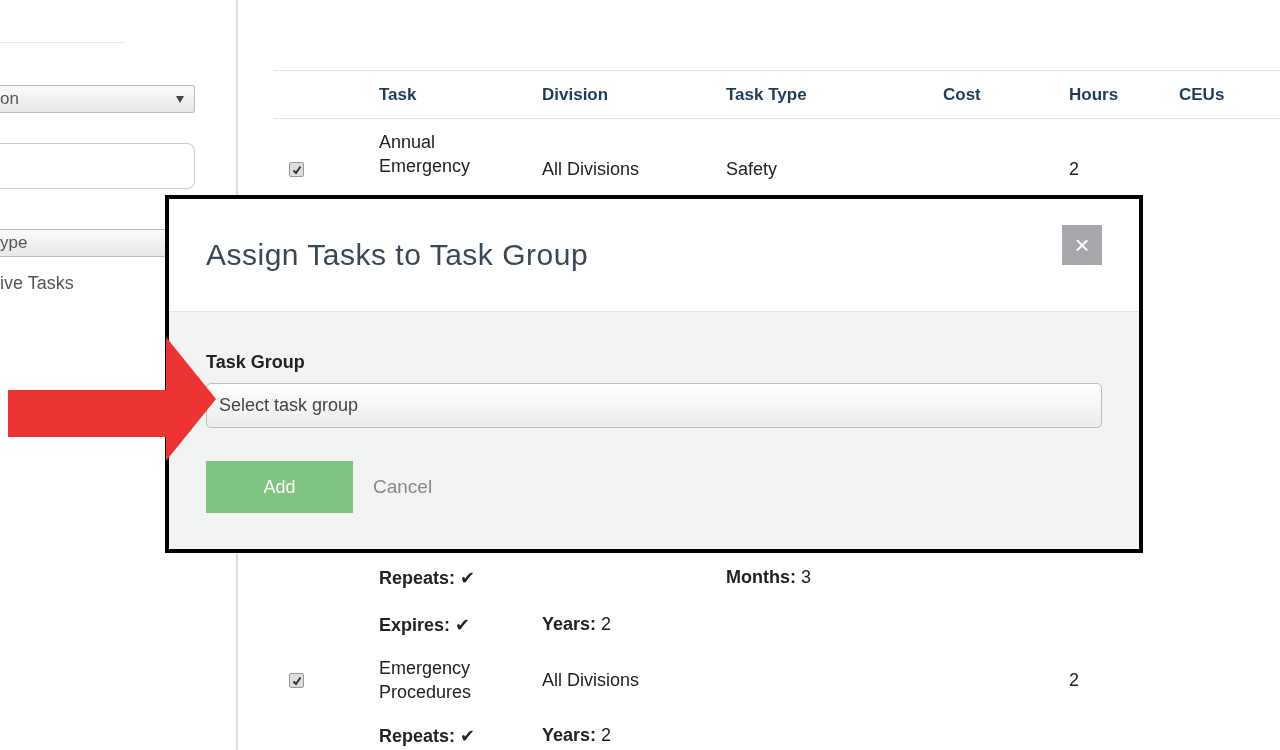 This screenshot has width=1280, height=750. I want to click on table-cell-text: Annual Emergency, so click(425, 154).